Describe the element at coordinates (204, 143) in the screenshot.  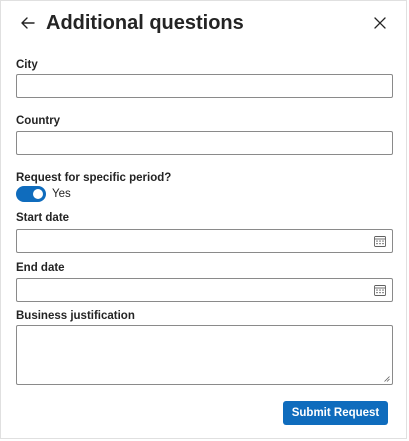
I see `country-field` at that location.